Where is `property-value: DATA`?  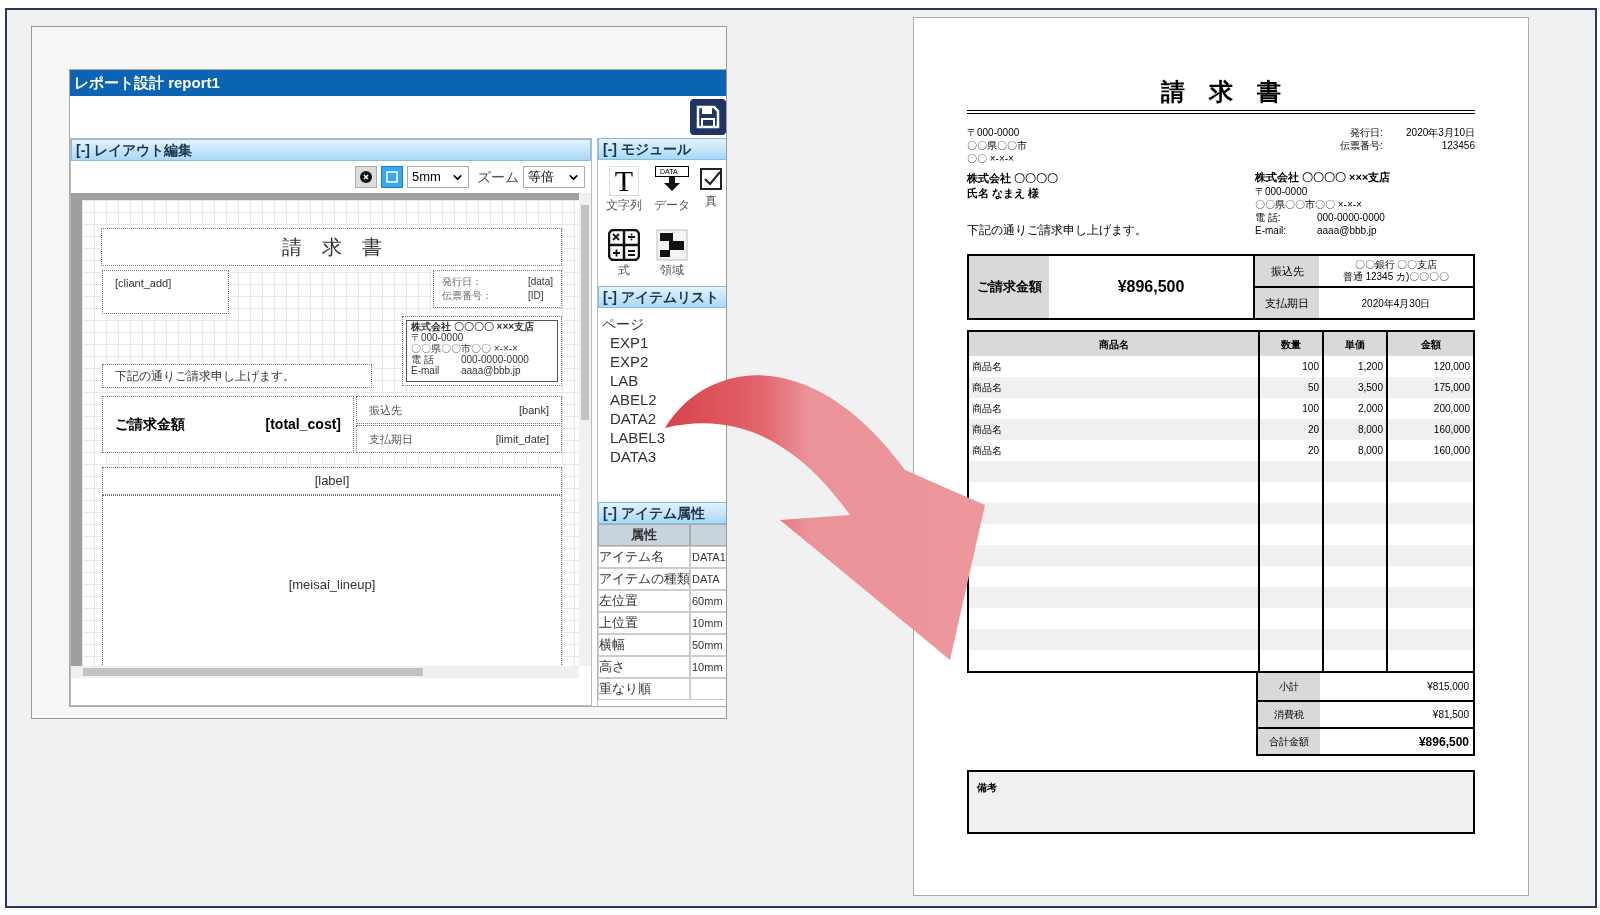 property-value: DATA is located at coordinates (708, 579).